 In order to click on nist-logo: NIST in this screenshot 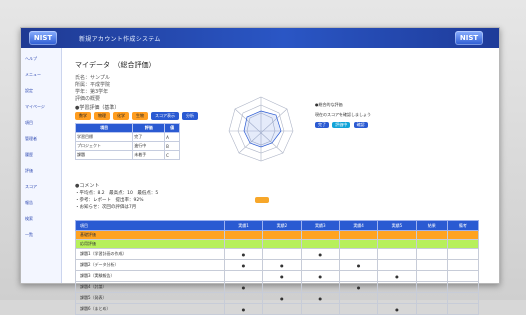, I will do `click(43, 38)`.